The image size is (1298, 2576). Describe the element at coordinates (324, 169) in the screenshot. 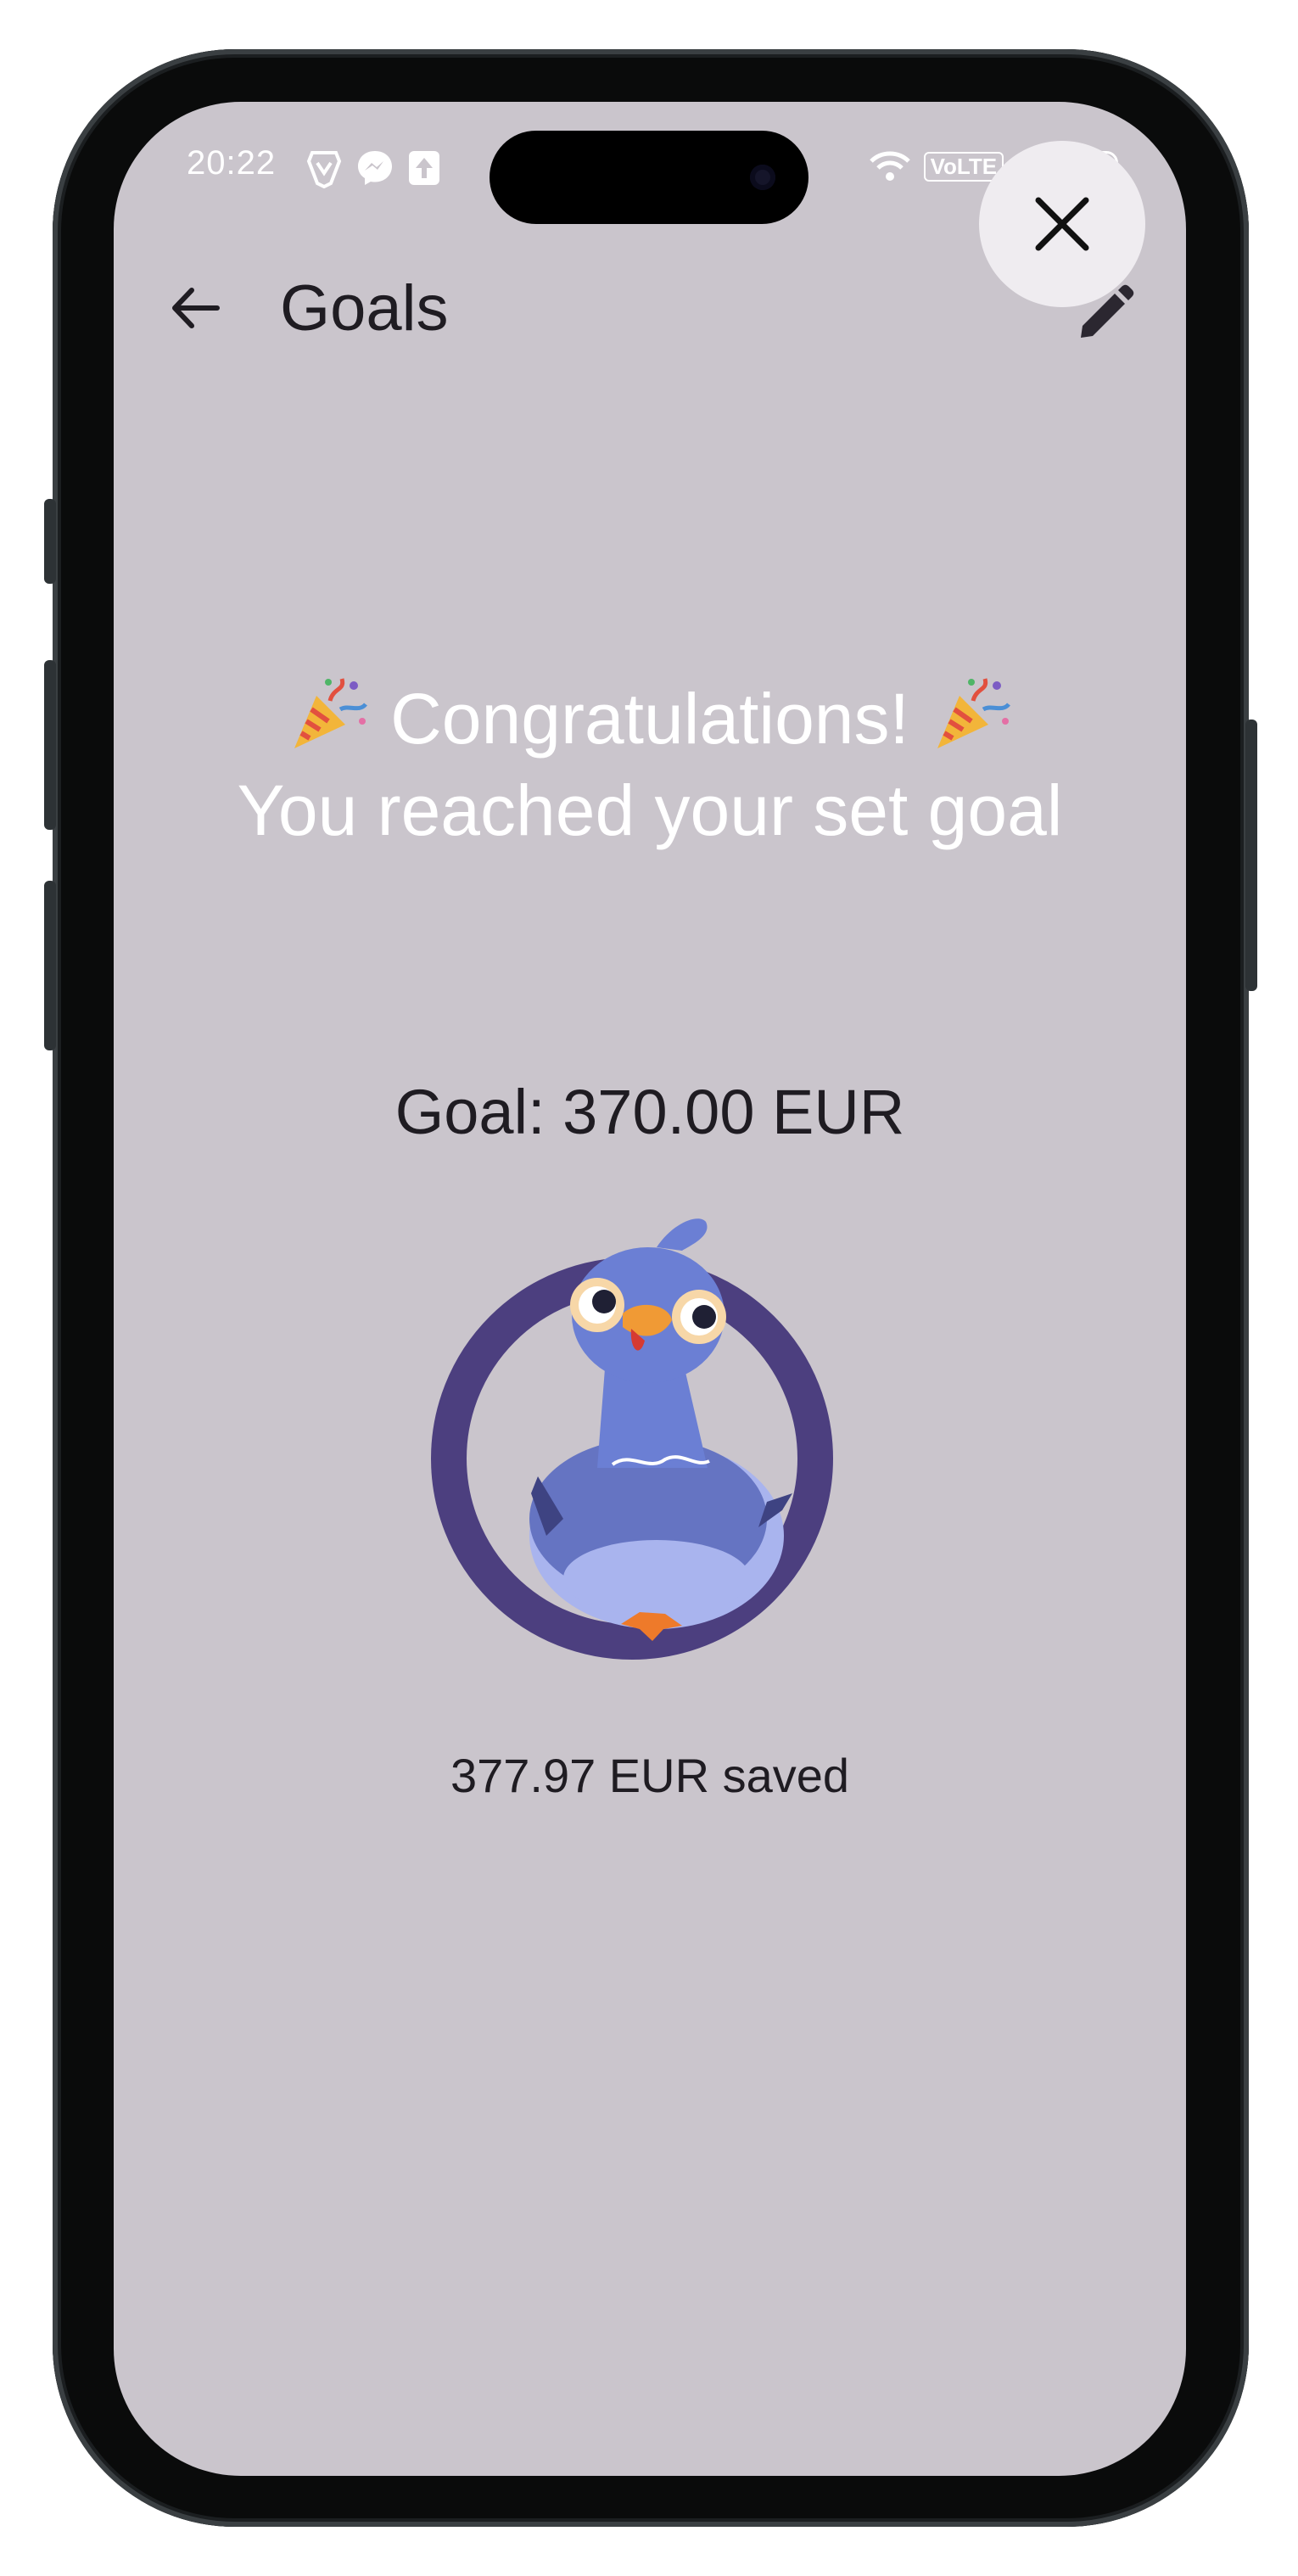

I see `brave-icon` at that location.